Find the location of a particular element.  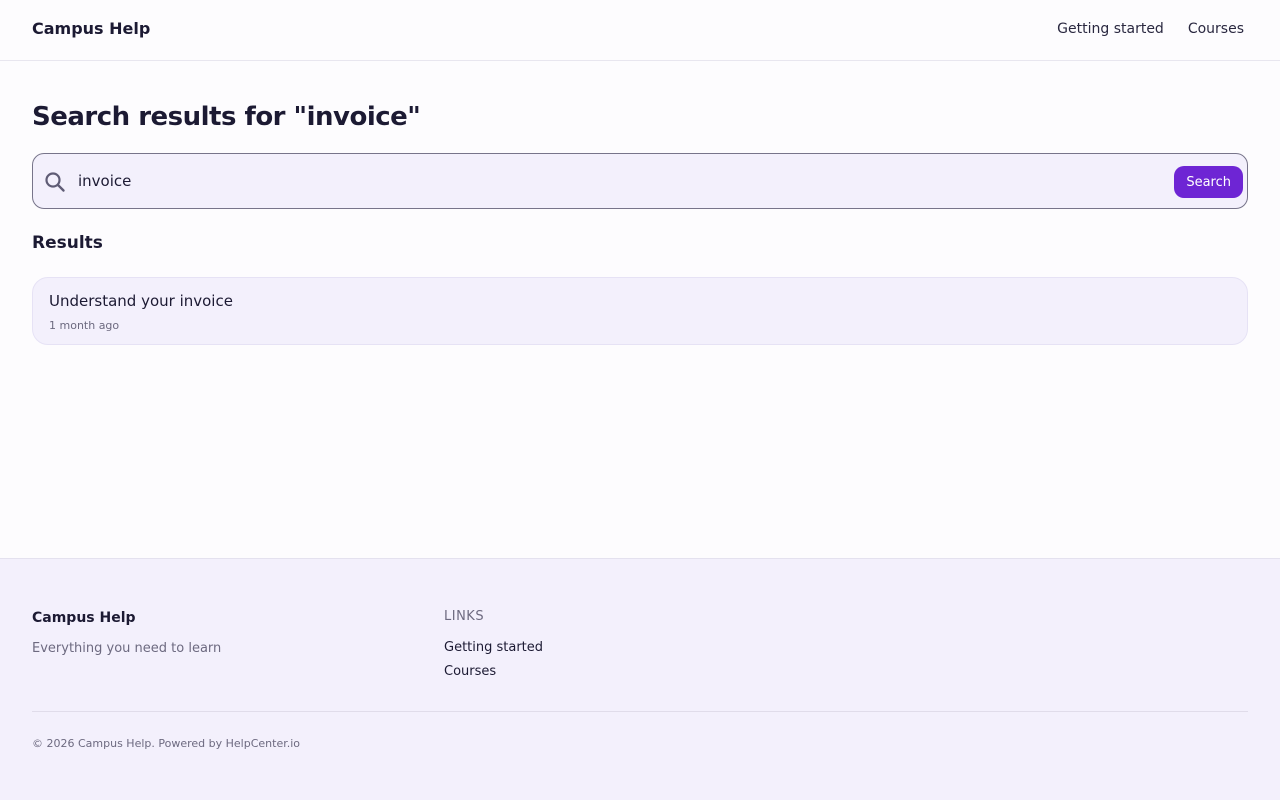

search-box: Search is located at coordinates (640, 181).